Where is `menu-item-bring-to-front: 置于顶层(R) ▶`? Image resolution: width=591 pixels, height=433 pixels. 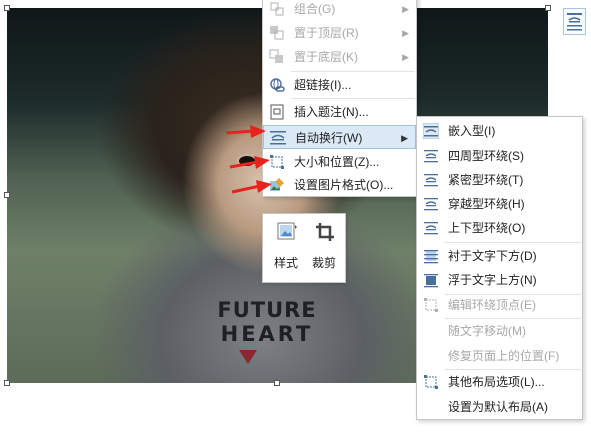
menu-item-bring-to-front: 置于顶层(R) ▶ is located at coordinates (339, 33).